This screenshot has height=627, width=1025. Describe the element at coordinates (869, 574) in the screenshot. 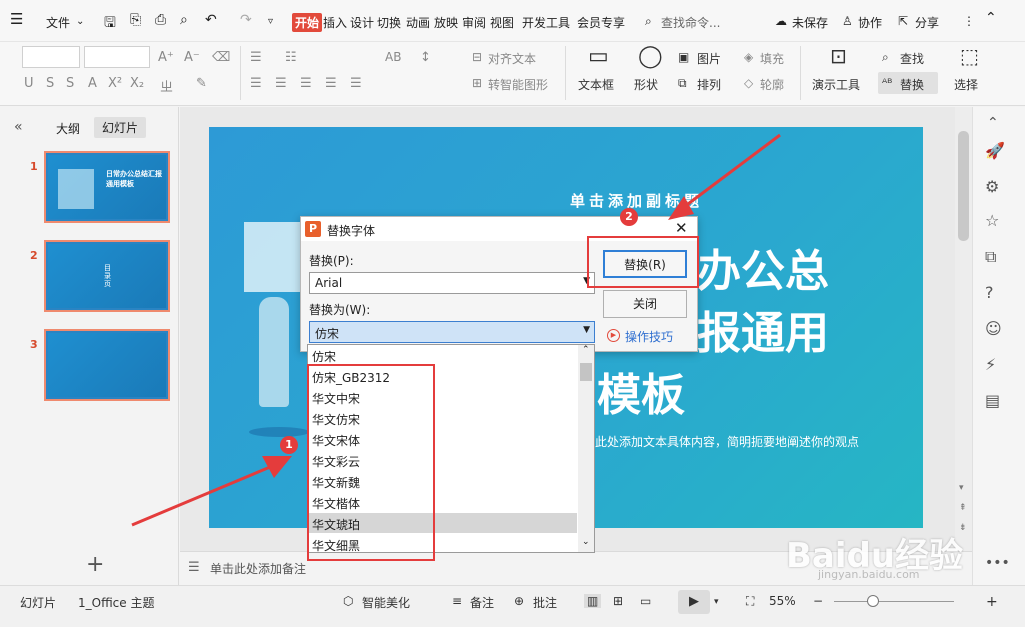

I see `watermark-url: jingyan.baidu.com` at that location.